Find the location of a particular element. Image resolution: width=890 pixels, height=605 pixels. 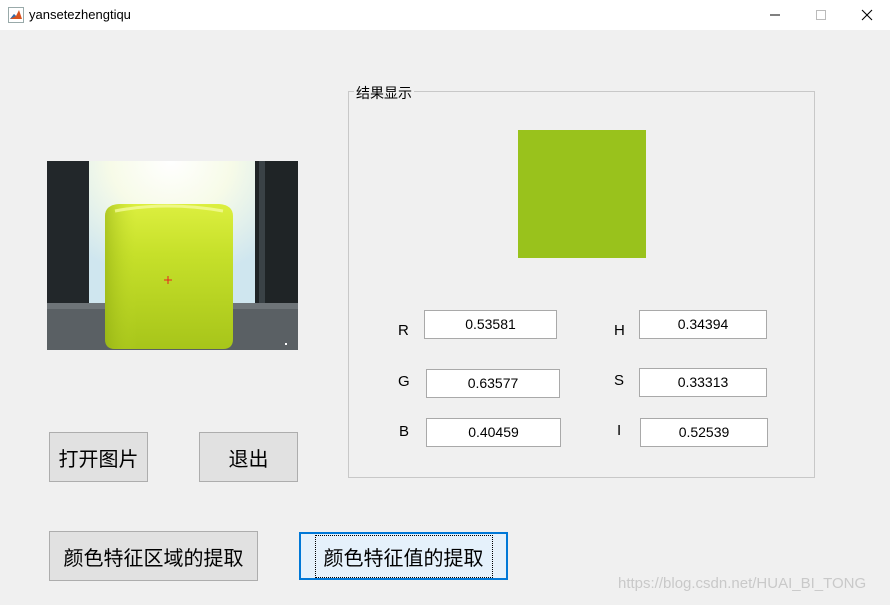

image-preview is located at coordinates (172, 255).